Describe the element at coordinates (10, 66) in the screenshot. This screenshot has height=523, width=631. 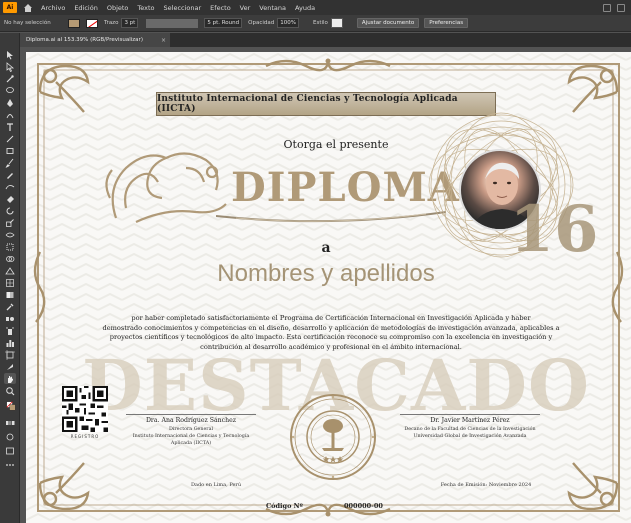
I see `direct-selection-tool-icon` at that location.